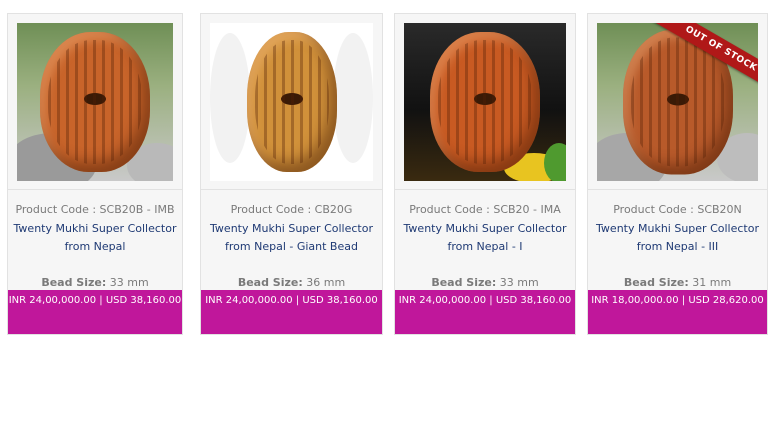 This screenshot has width=782, height=425. What do you see at coordinates (291, 209) in the screenshot?
I see `product-code: Product Code : CB20G` at bounding box center [291, 209].